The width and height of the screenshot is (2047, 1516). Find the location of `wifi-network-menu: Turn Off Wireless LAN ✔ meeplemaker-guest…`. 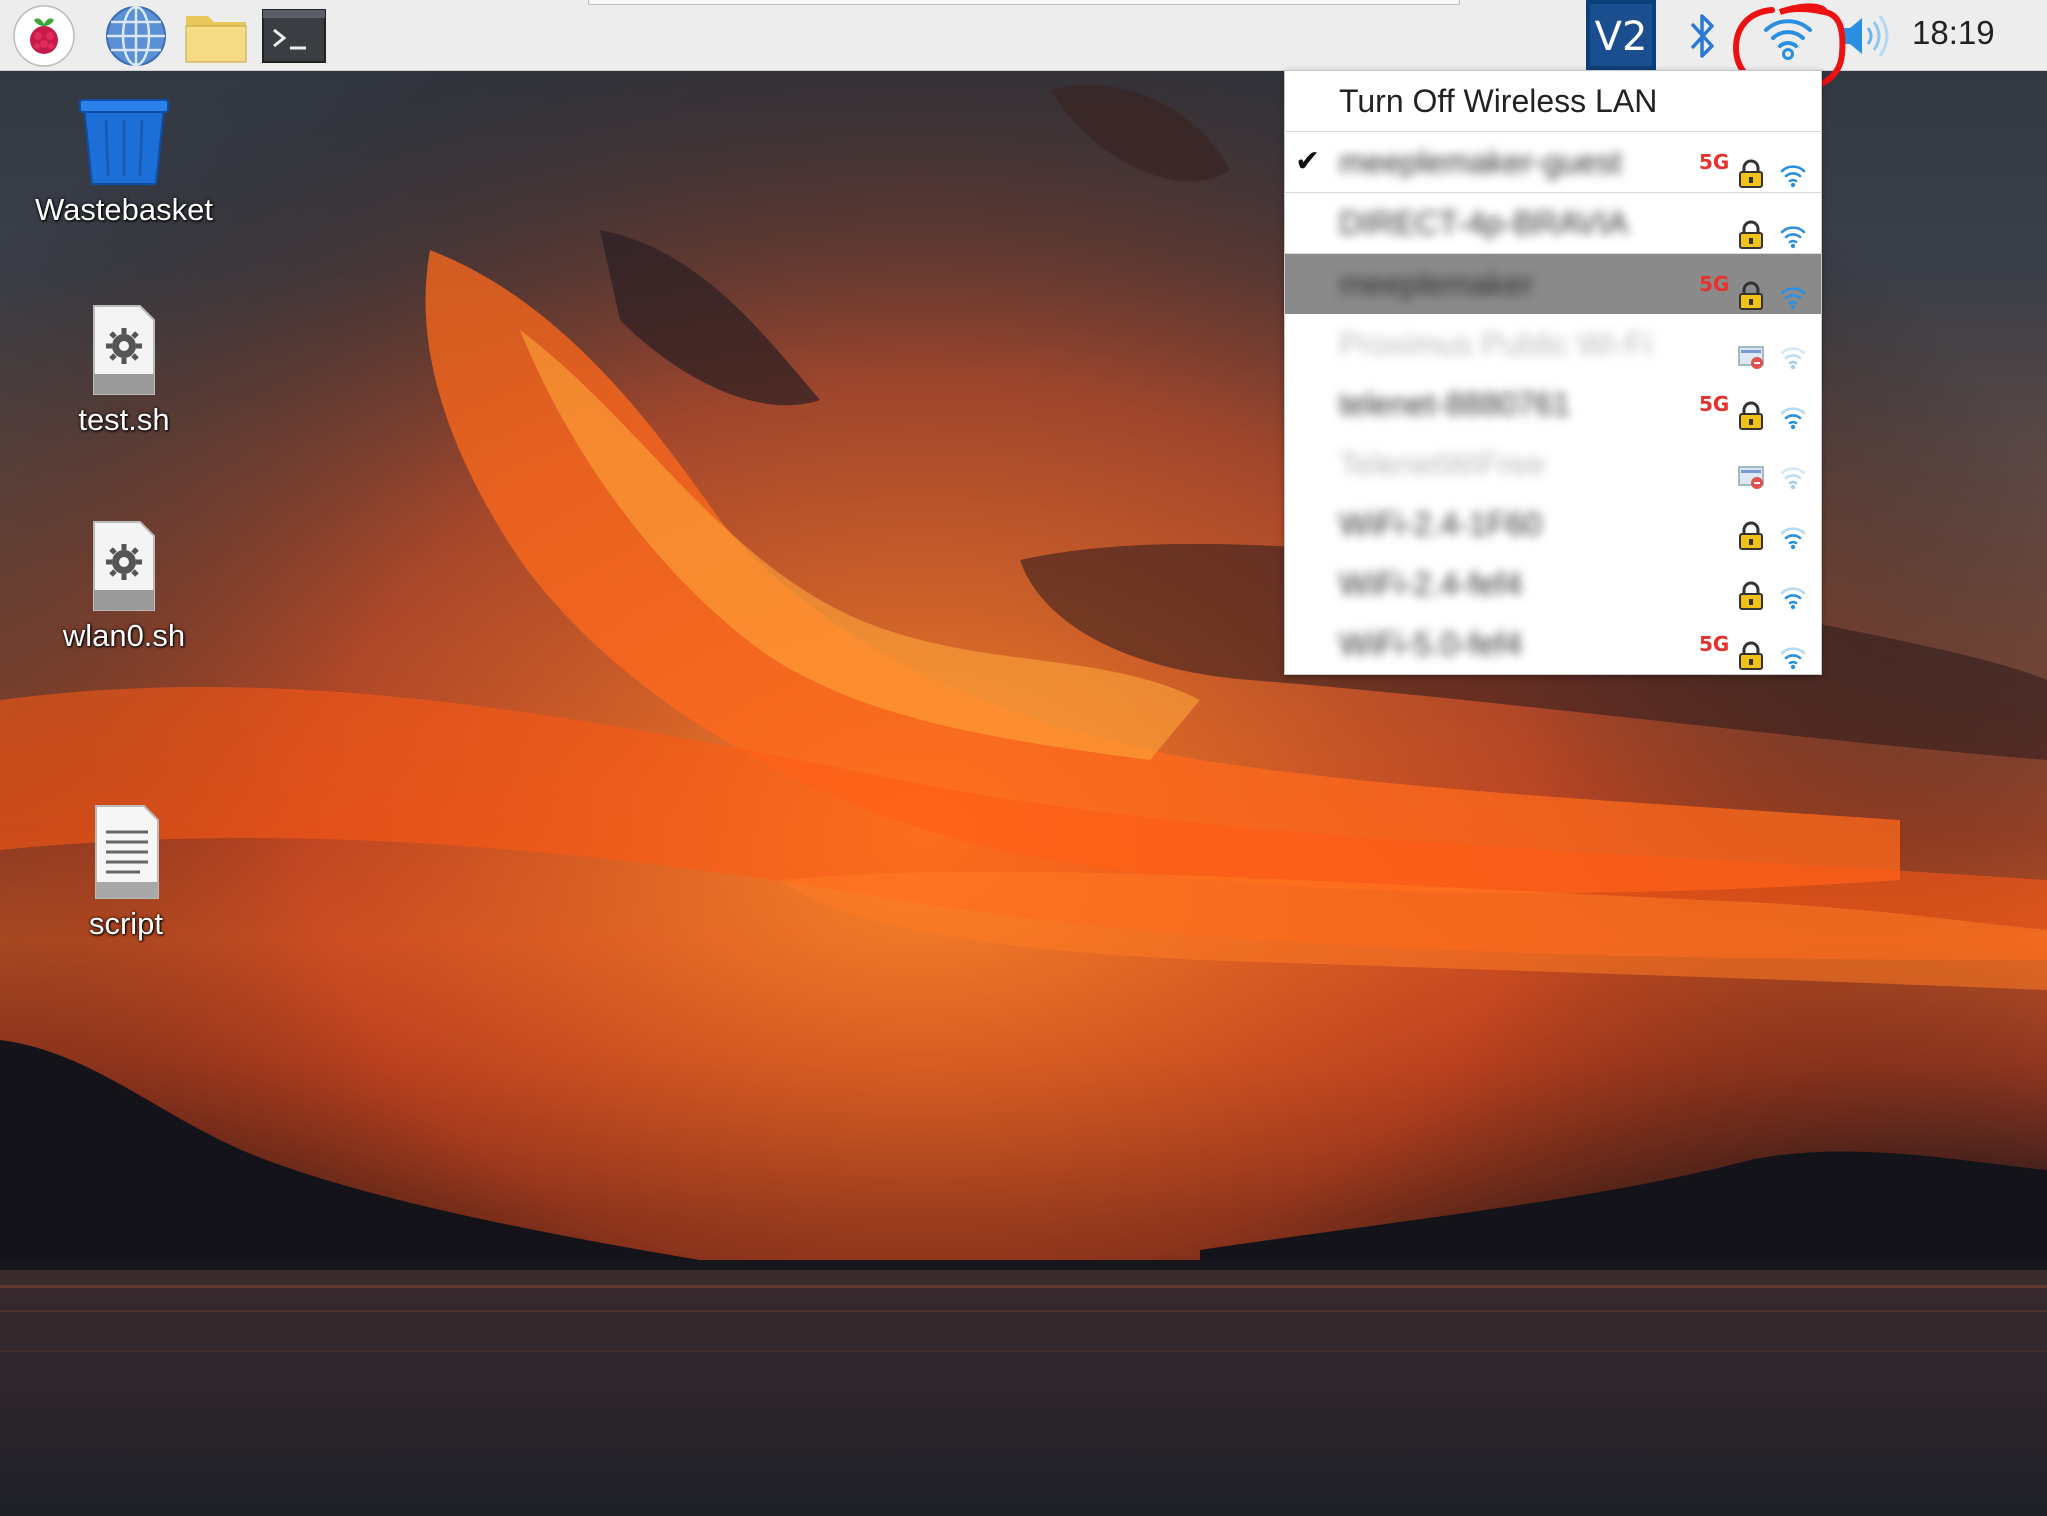

wifi-network-menu: Turn Off Wireless LAN ✔ meeplemaker-guest… is located at coordinates (1553, 372).